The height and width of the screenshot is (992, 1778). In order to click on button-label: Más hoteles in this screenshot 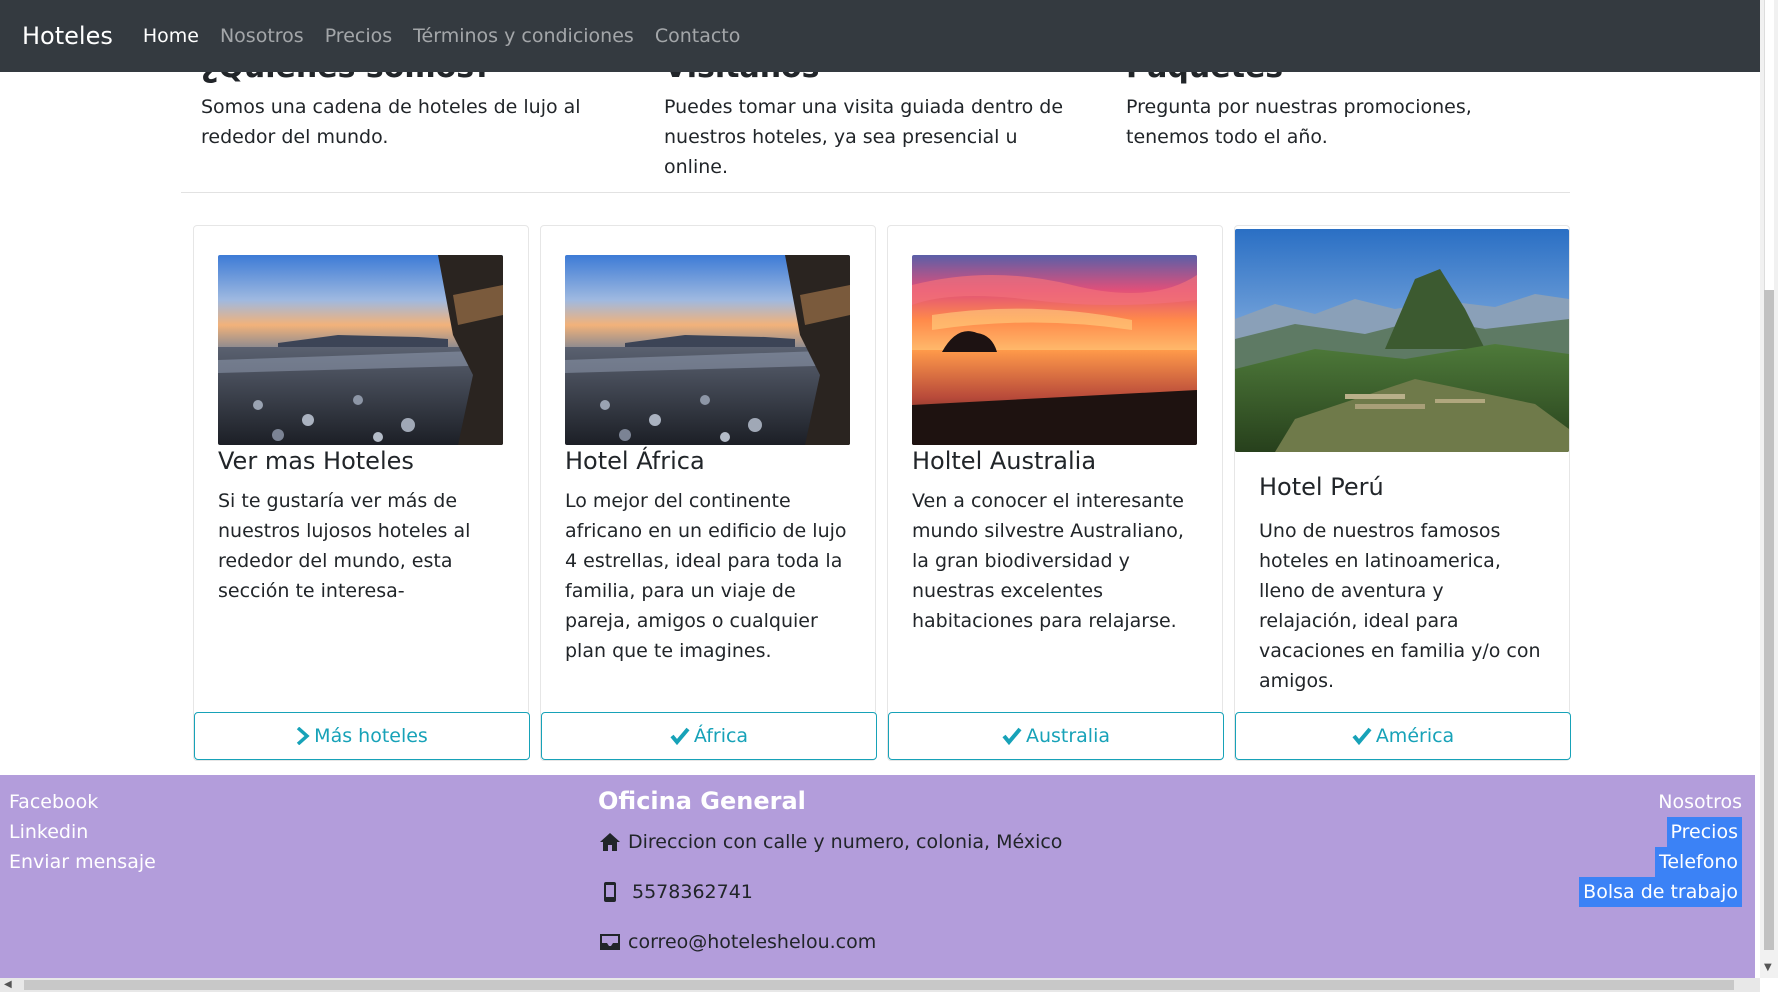, I will do `click(371, 736)`.